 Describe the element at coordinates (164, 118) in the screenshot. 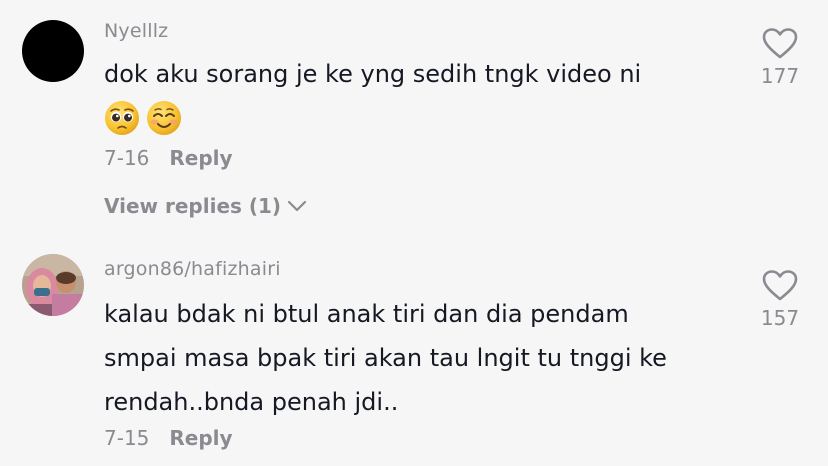

I see `smiling-face-emoji` at that location.